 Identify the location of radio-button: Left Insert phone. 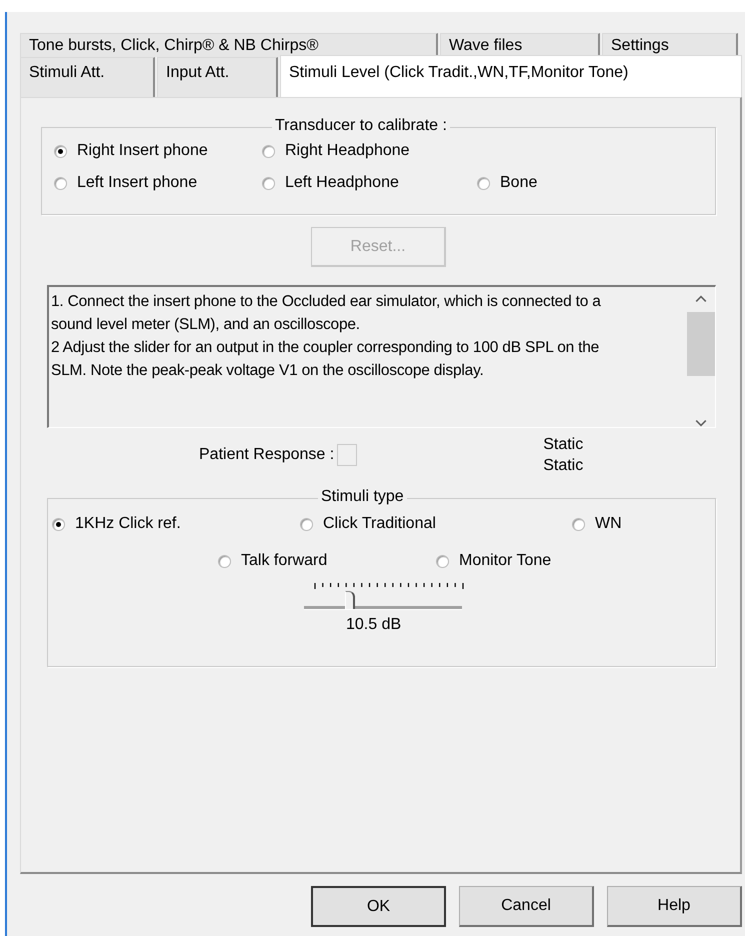
(126, 183).